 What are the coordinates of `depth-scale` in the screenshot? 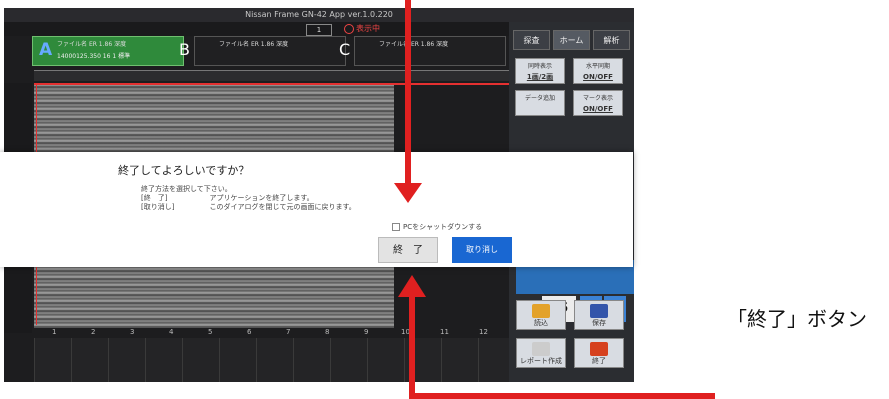 It's located at (273, 75).